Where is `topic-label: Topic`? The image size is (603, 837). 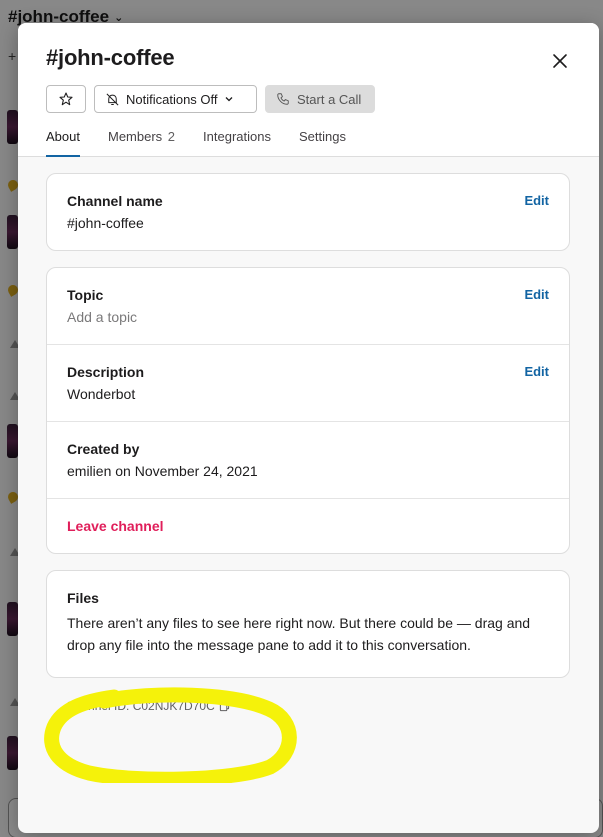 topic-label: Topic is located at coordinates (85, 295).